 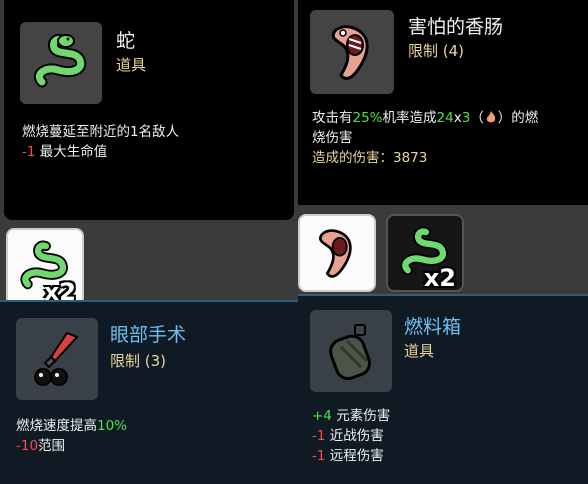 I want to click on eye-surgery-icon-box, so click(x=57, y=359).